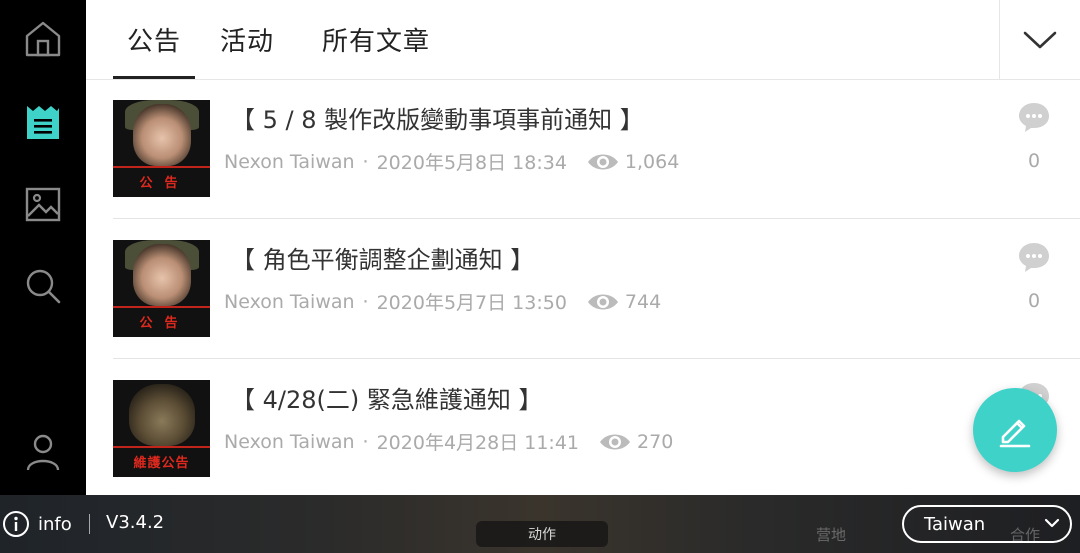 The image size is (1080, 553). What do you see at coordinates (643, 301) in the screenshot?
I see `post-views: 744` at bounding box center [643, 301].